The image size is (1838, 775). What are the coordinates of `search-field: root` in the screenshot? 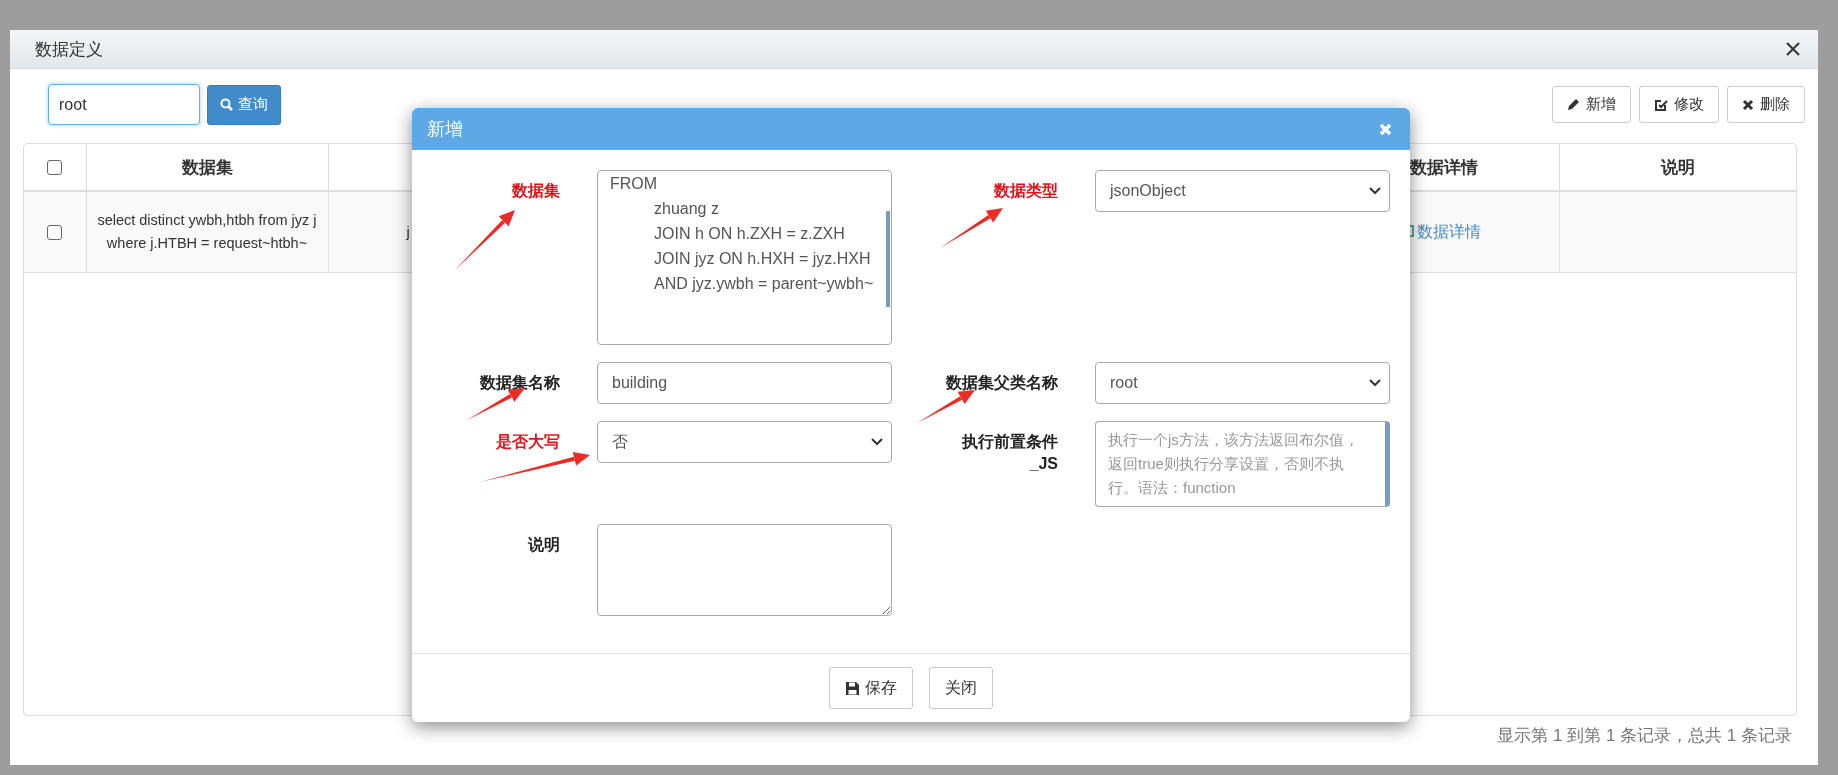 It's located at (124, 104).